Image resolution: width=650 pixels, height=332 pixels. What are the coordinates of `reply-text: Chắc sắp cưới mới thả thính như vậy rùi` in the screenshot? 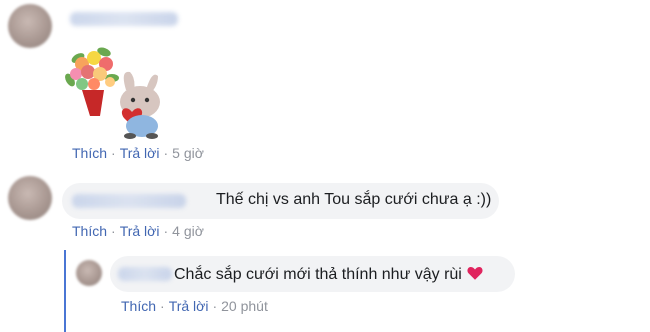 It's located at (329, 274).